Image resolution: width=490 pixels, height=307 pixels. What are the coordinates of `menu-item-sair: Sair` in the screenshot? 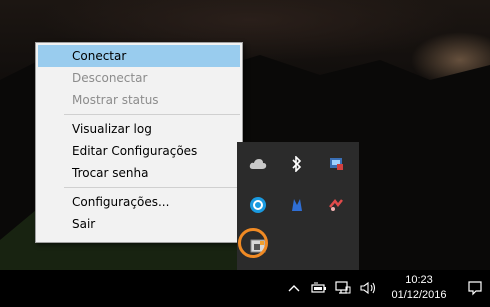 It's located at (139, 224).